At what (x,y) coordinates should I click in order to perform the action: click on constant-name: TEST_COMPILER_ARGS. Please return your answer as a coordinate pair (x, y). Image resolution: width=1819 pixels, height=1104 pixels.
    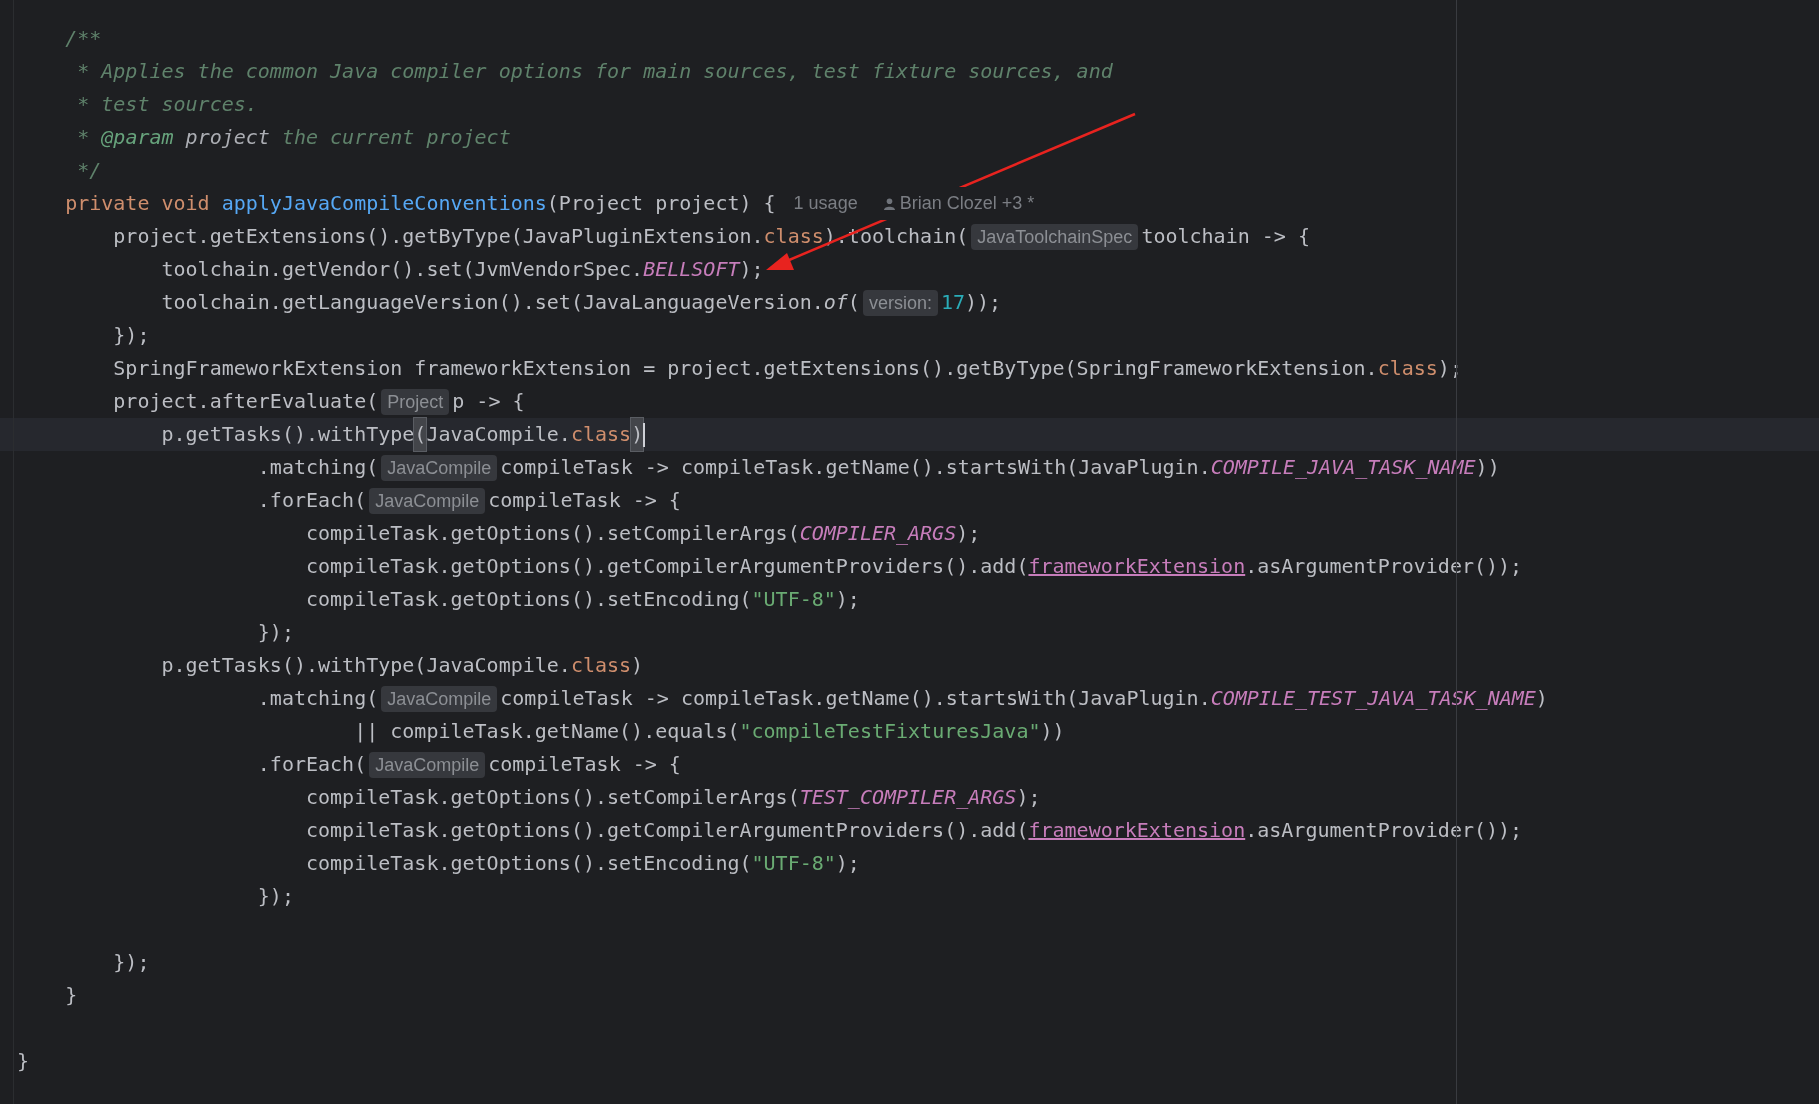
    Looking at the image, I should click on (908, 797).